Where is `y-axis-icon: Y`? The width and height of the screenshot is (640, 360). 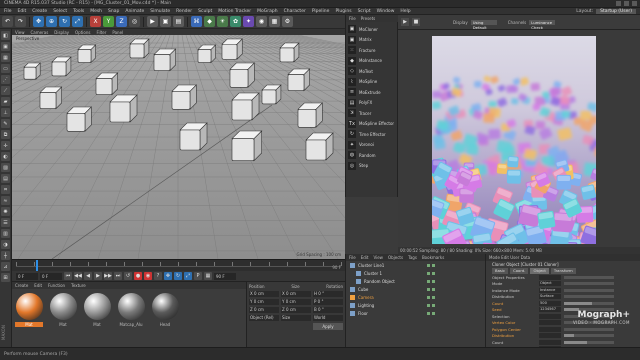
y-axis-icon: Y is located at coordinates (108, 21).